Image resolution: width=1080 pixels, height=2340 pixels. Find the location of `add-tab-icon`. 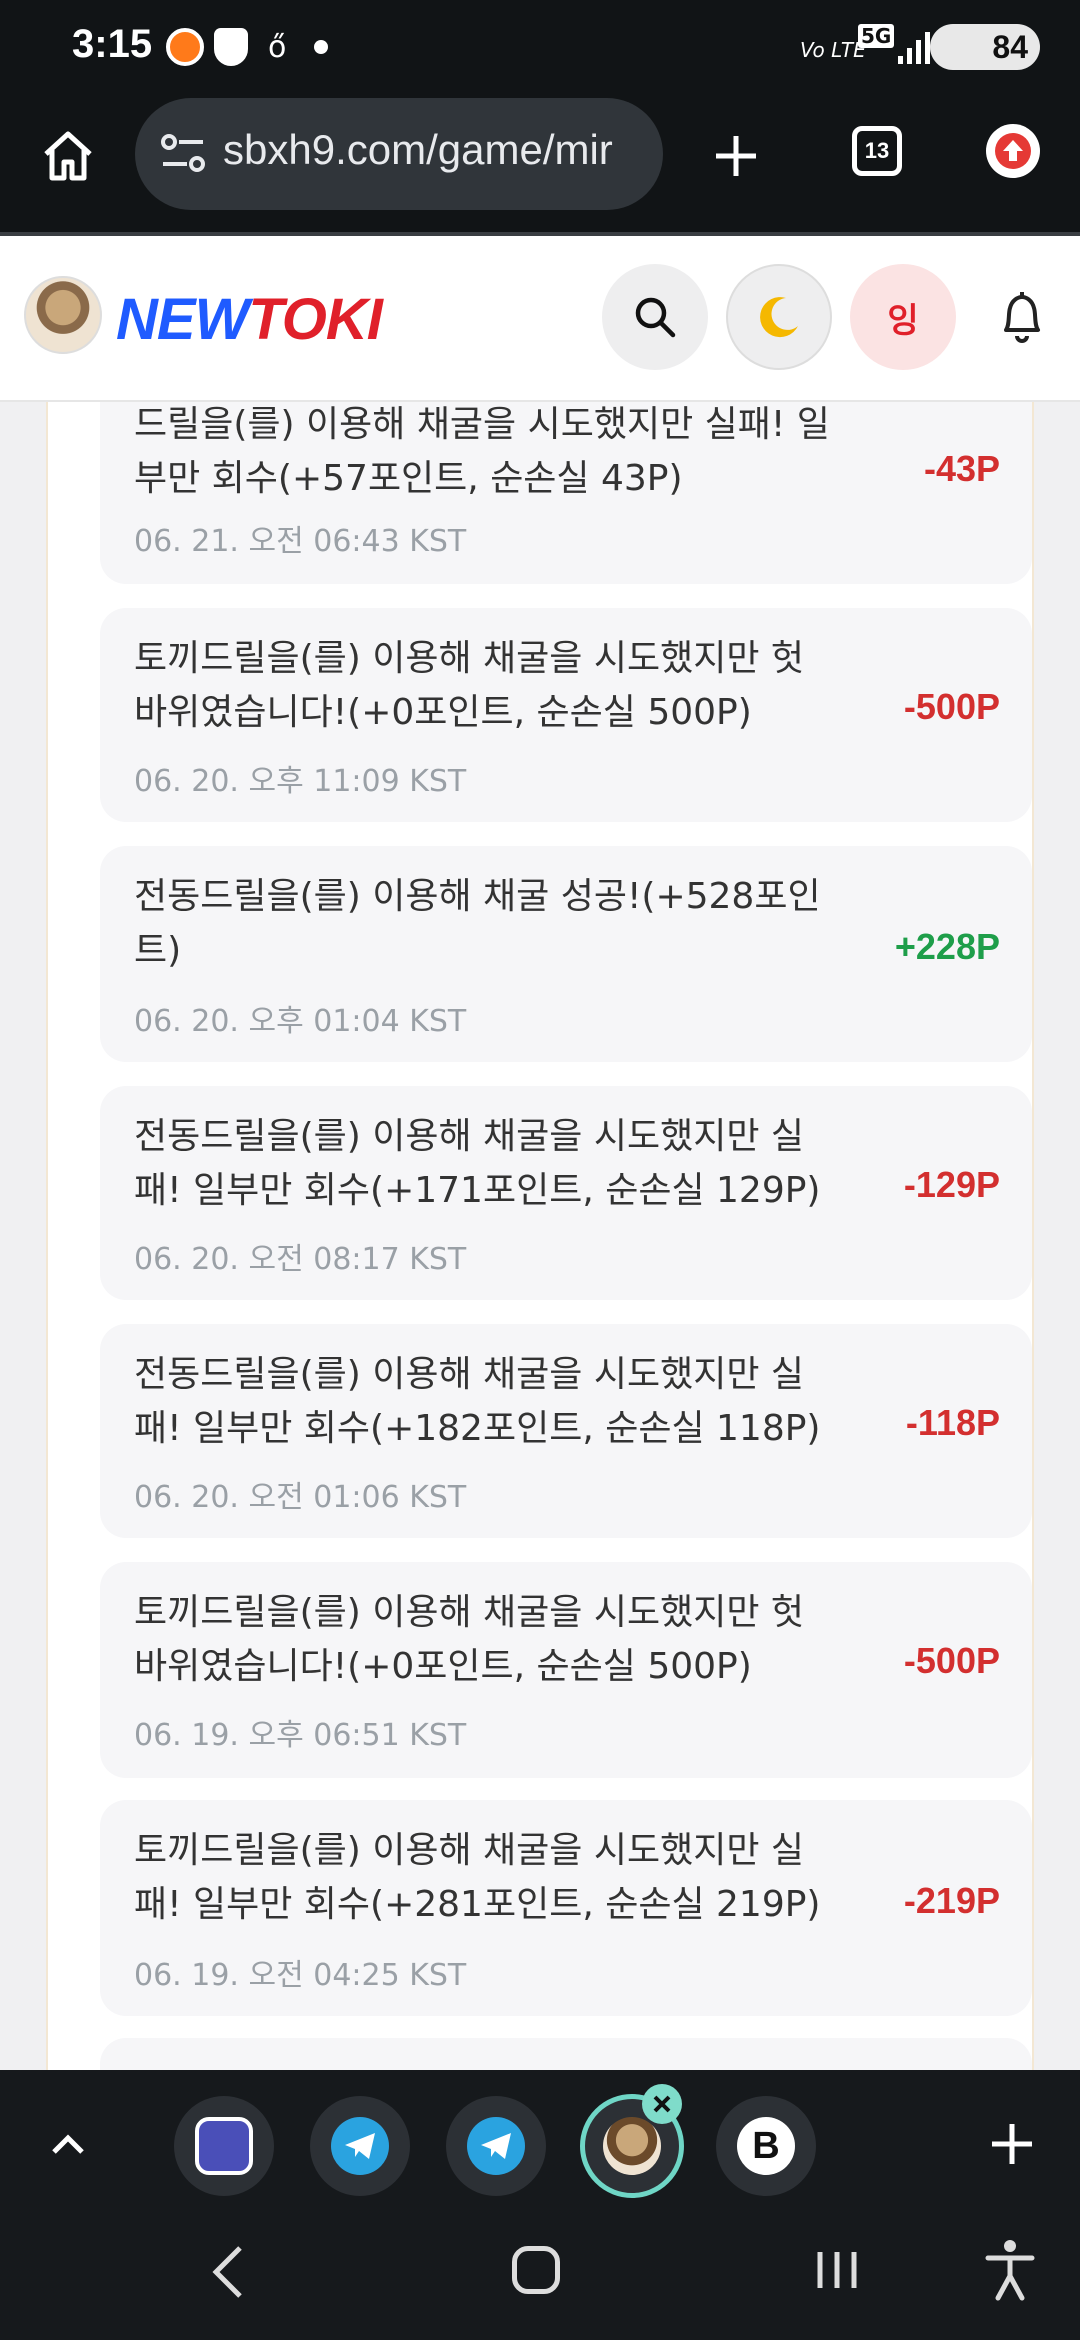

add-tab-icon is located at coordinates (1012, 2144).